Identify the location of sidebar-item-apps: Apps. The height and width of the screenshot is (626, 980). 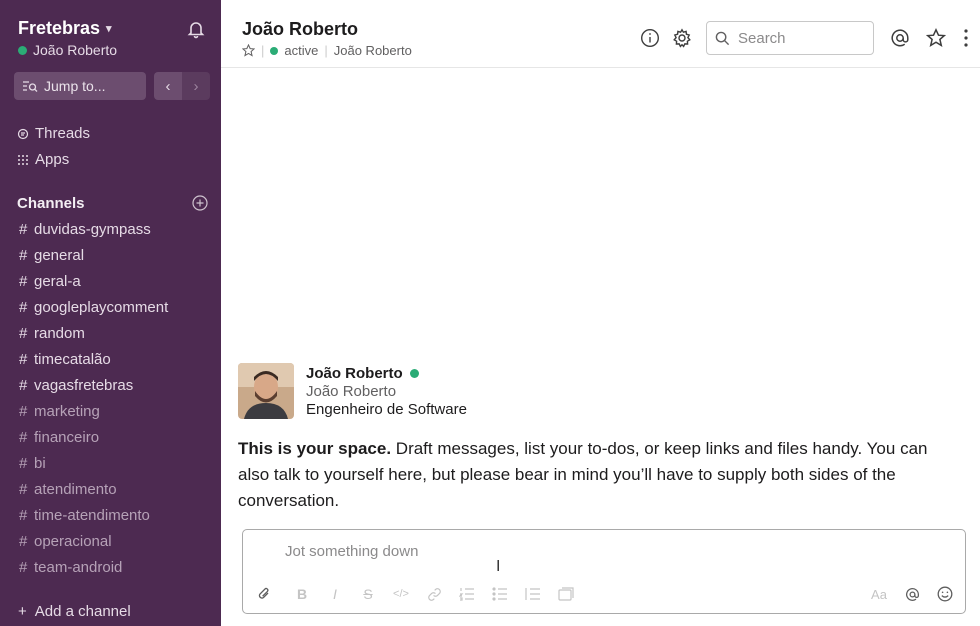
(43, 159).